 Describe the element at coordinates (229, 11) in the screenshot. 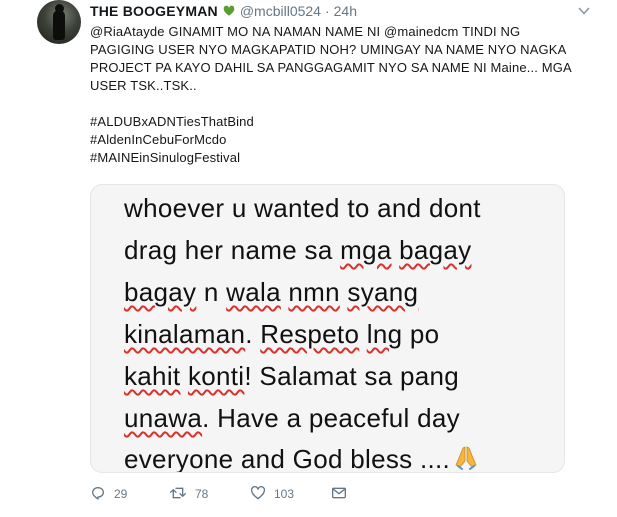

I see `green-heart-icon` at that location.